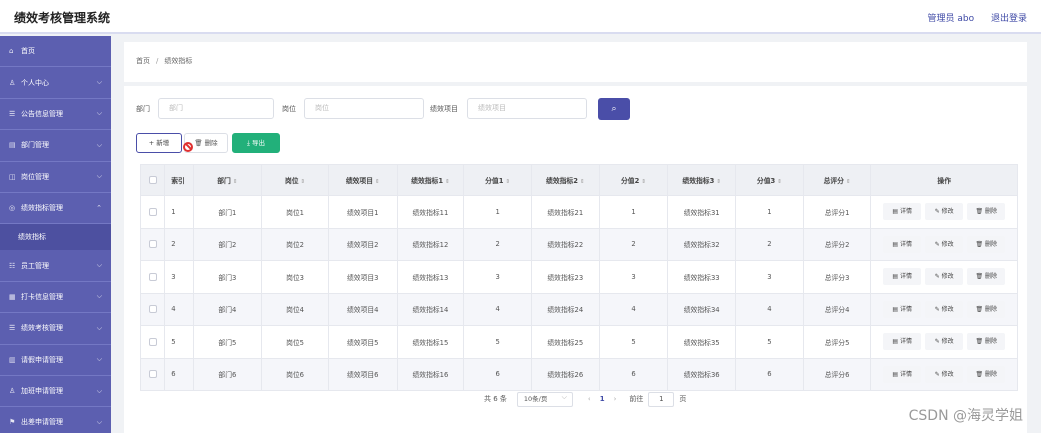 The image size is (1041, 433). What do you see at coordinates (55, 209) in the screenshot?
I see `sidebar-item: ◎ 绩效指标管理 ⌃` at bounding box center [55, 209].